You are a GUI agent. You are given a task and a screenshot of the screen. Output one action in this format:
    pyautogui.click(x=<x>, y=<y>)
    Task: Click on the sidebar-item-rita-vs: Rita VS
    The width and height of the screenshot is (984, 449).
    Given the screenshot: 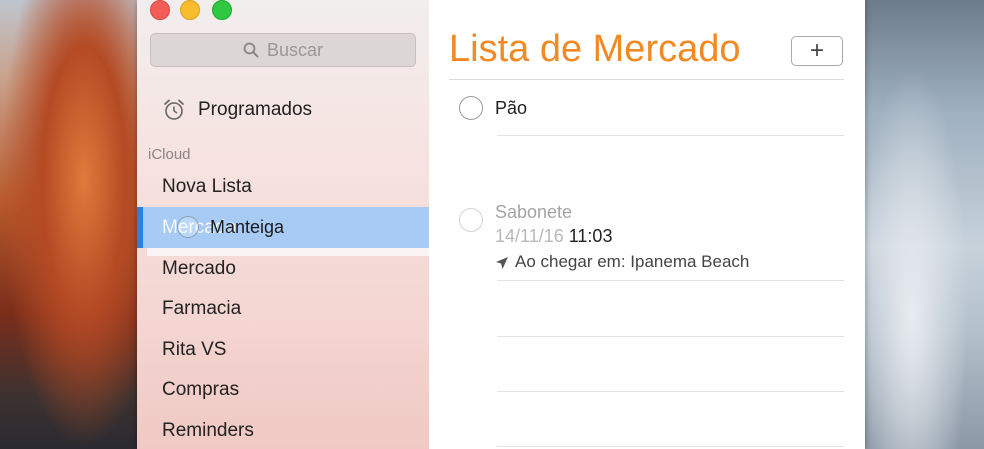 What is the action you would take?
    pyautogui.click(x=194, y=350)
    